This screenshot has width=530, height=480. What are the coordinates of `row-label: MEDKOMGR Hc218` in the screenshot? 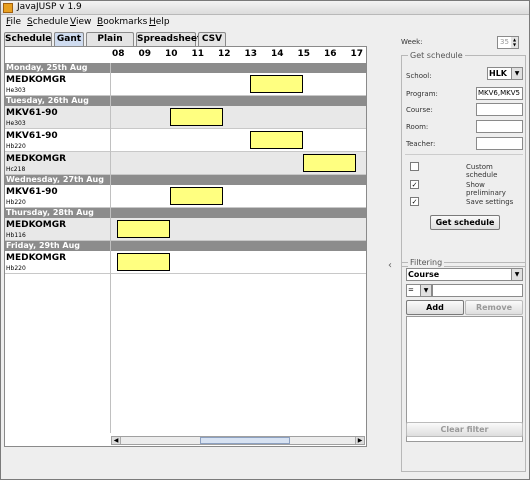 It's located at (58, 163).